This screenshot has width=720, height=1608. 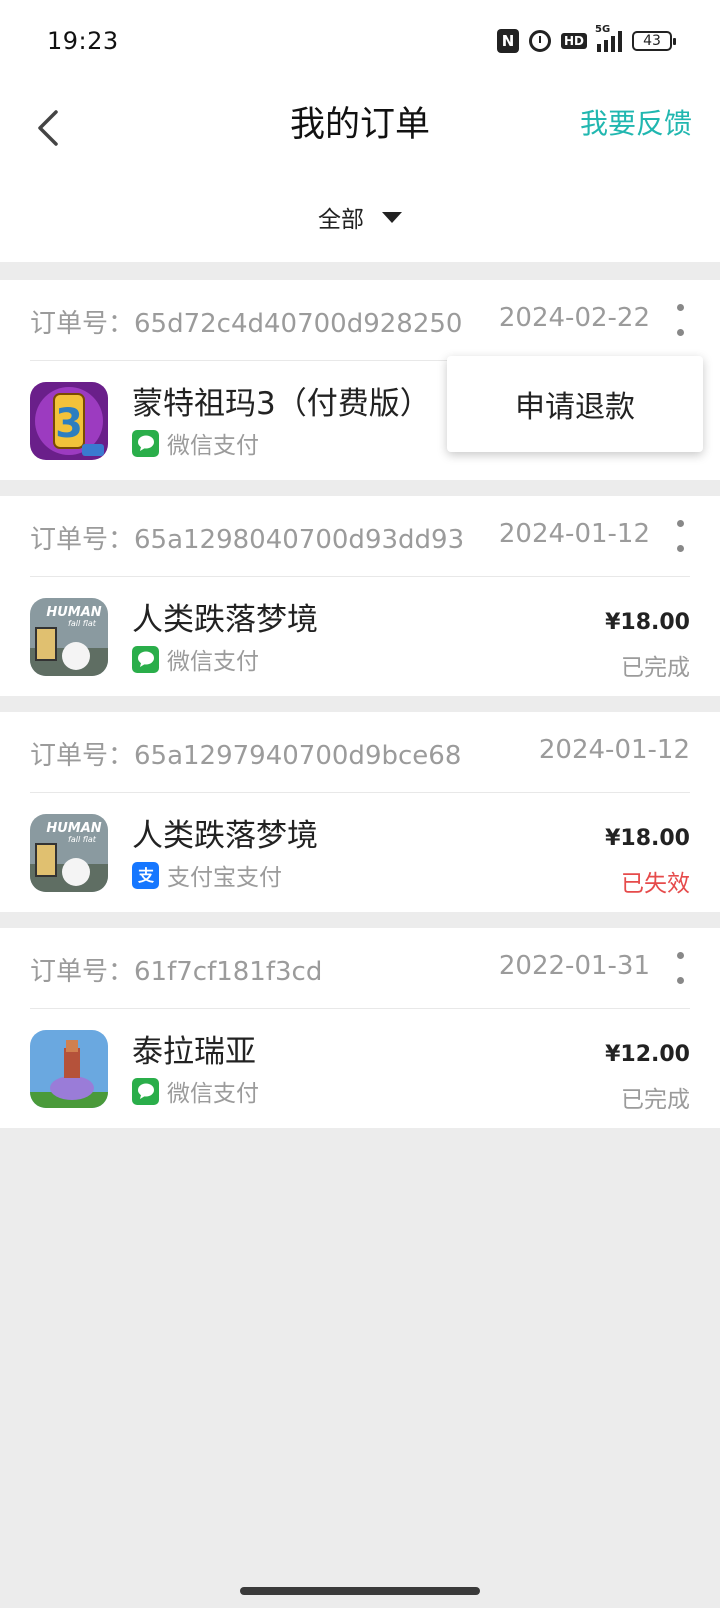 I want to click on order-number: 订单号：65d72c4d40700d928250, so click(x=246, y=324).